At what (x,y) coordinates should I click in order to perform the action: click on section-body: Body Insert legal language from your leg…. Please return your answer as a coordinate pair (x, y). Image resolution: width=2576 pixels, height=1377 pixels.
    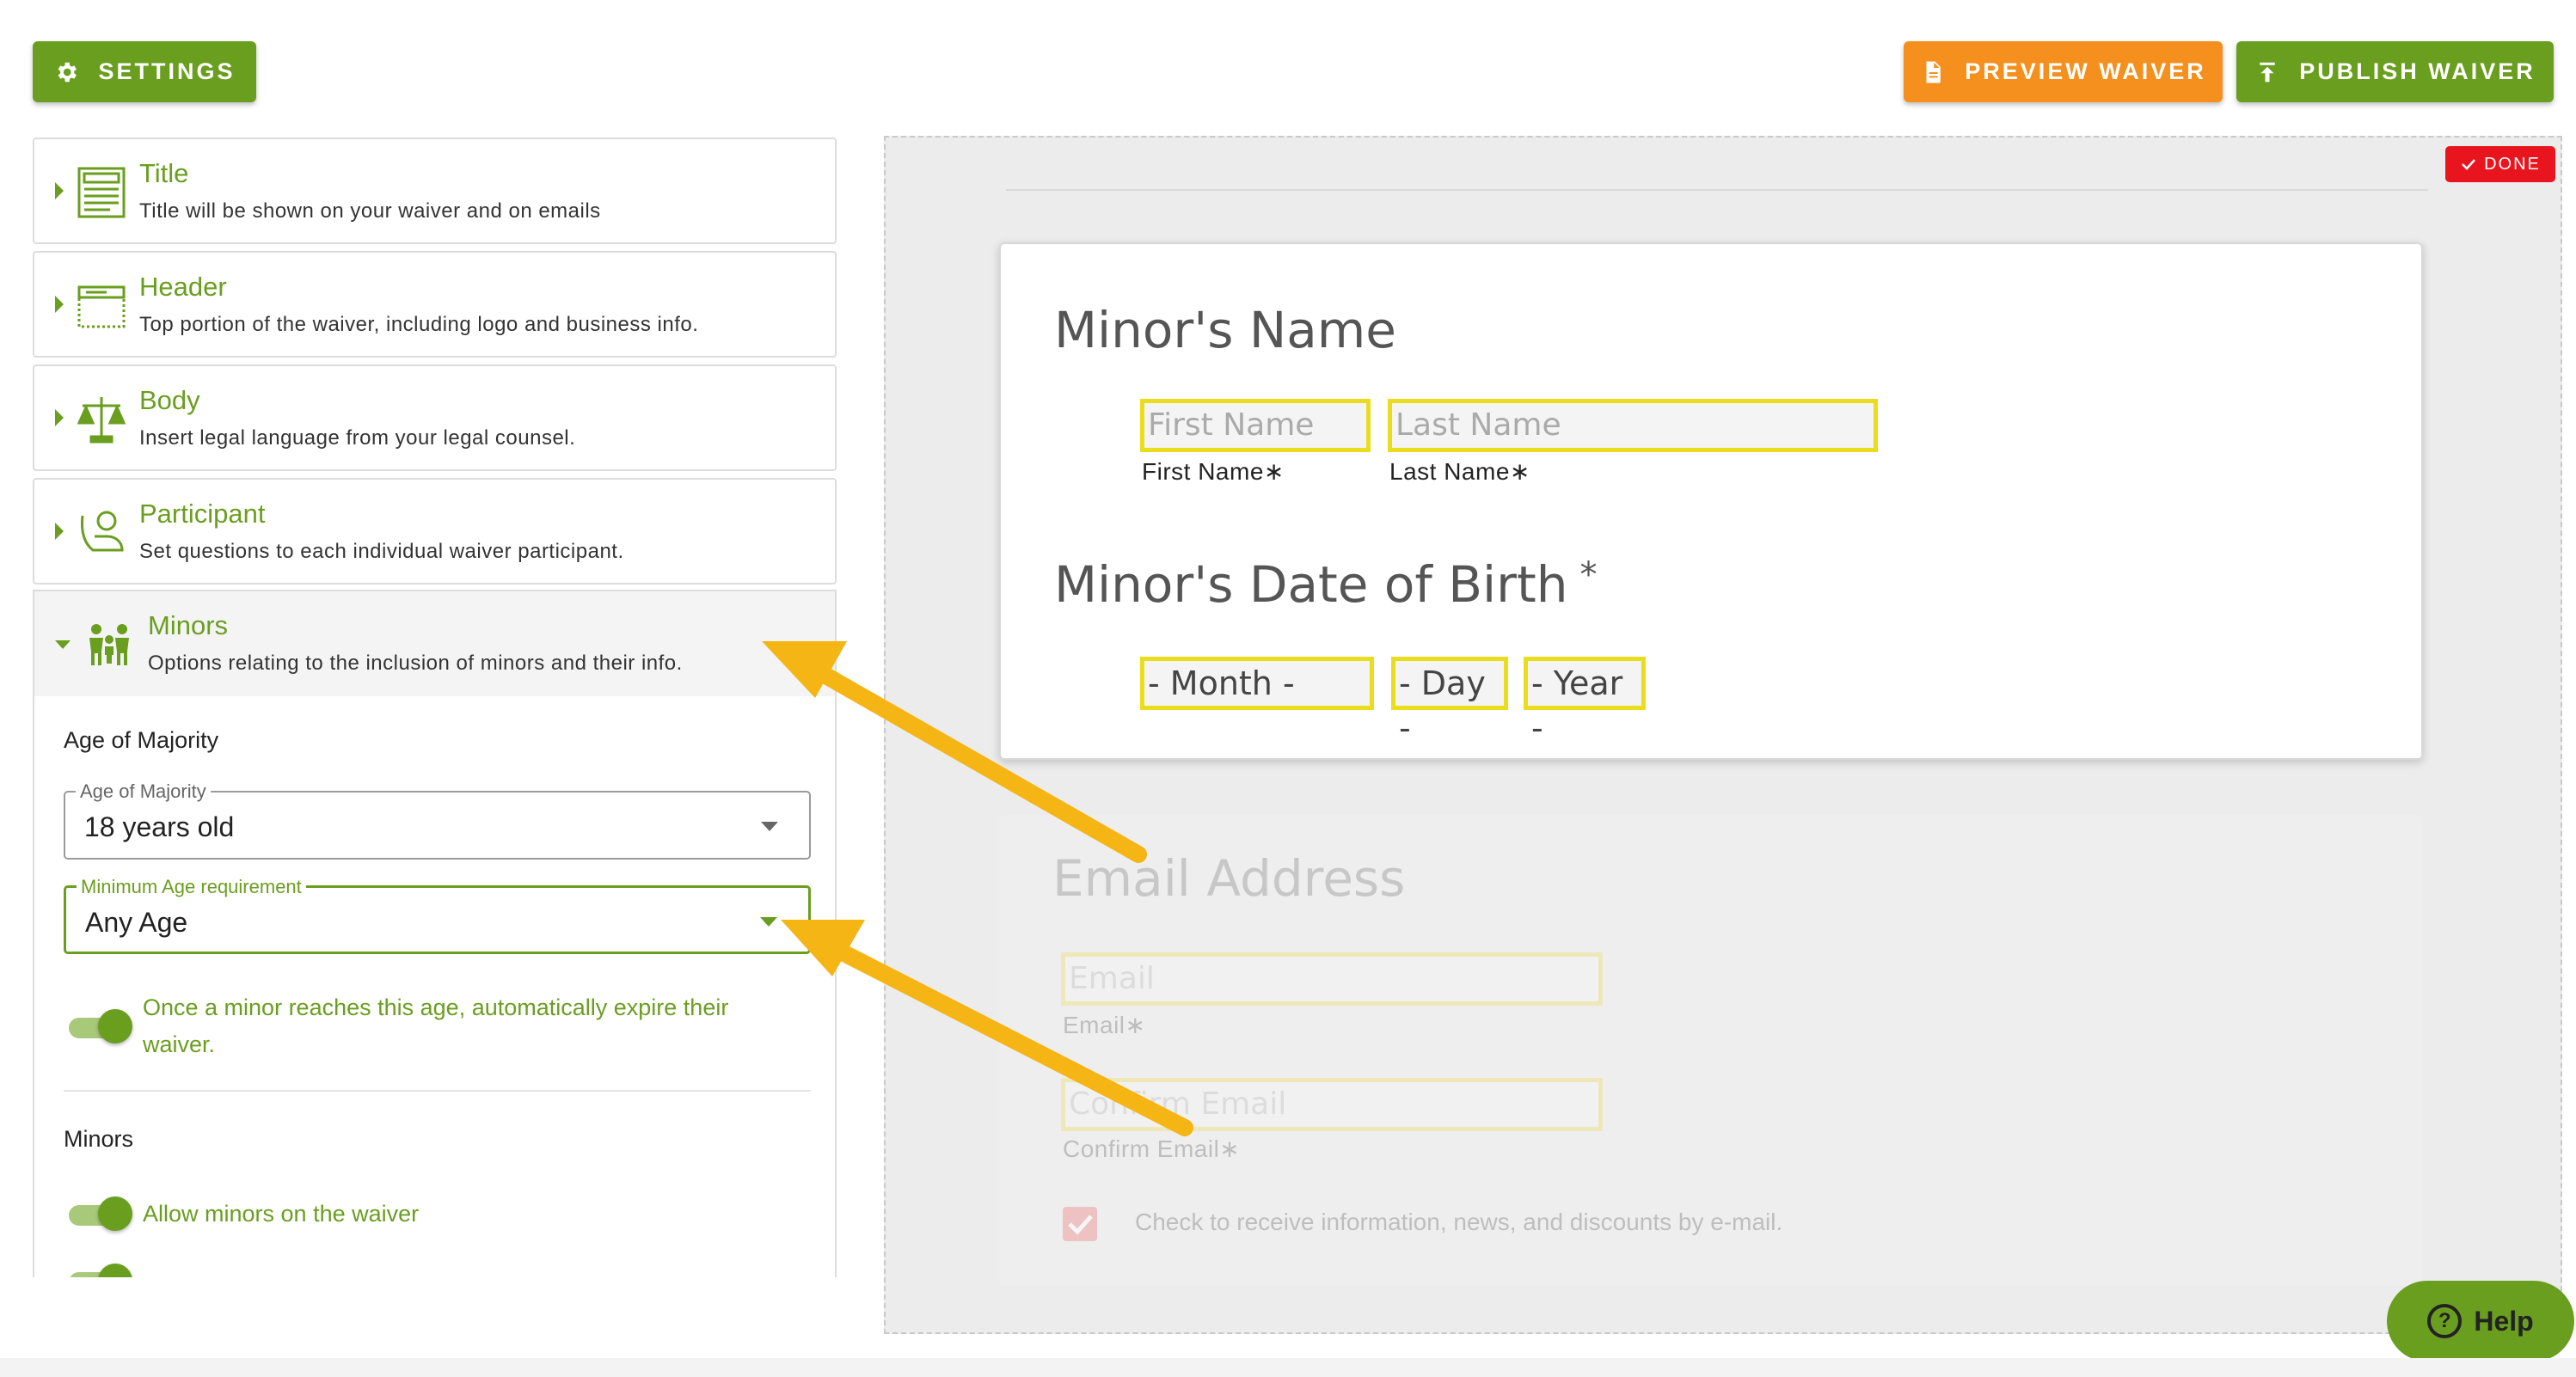
    Looking at the image, I should click on (435, 418).